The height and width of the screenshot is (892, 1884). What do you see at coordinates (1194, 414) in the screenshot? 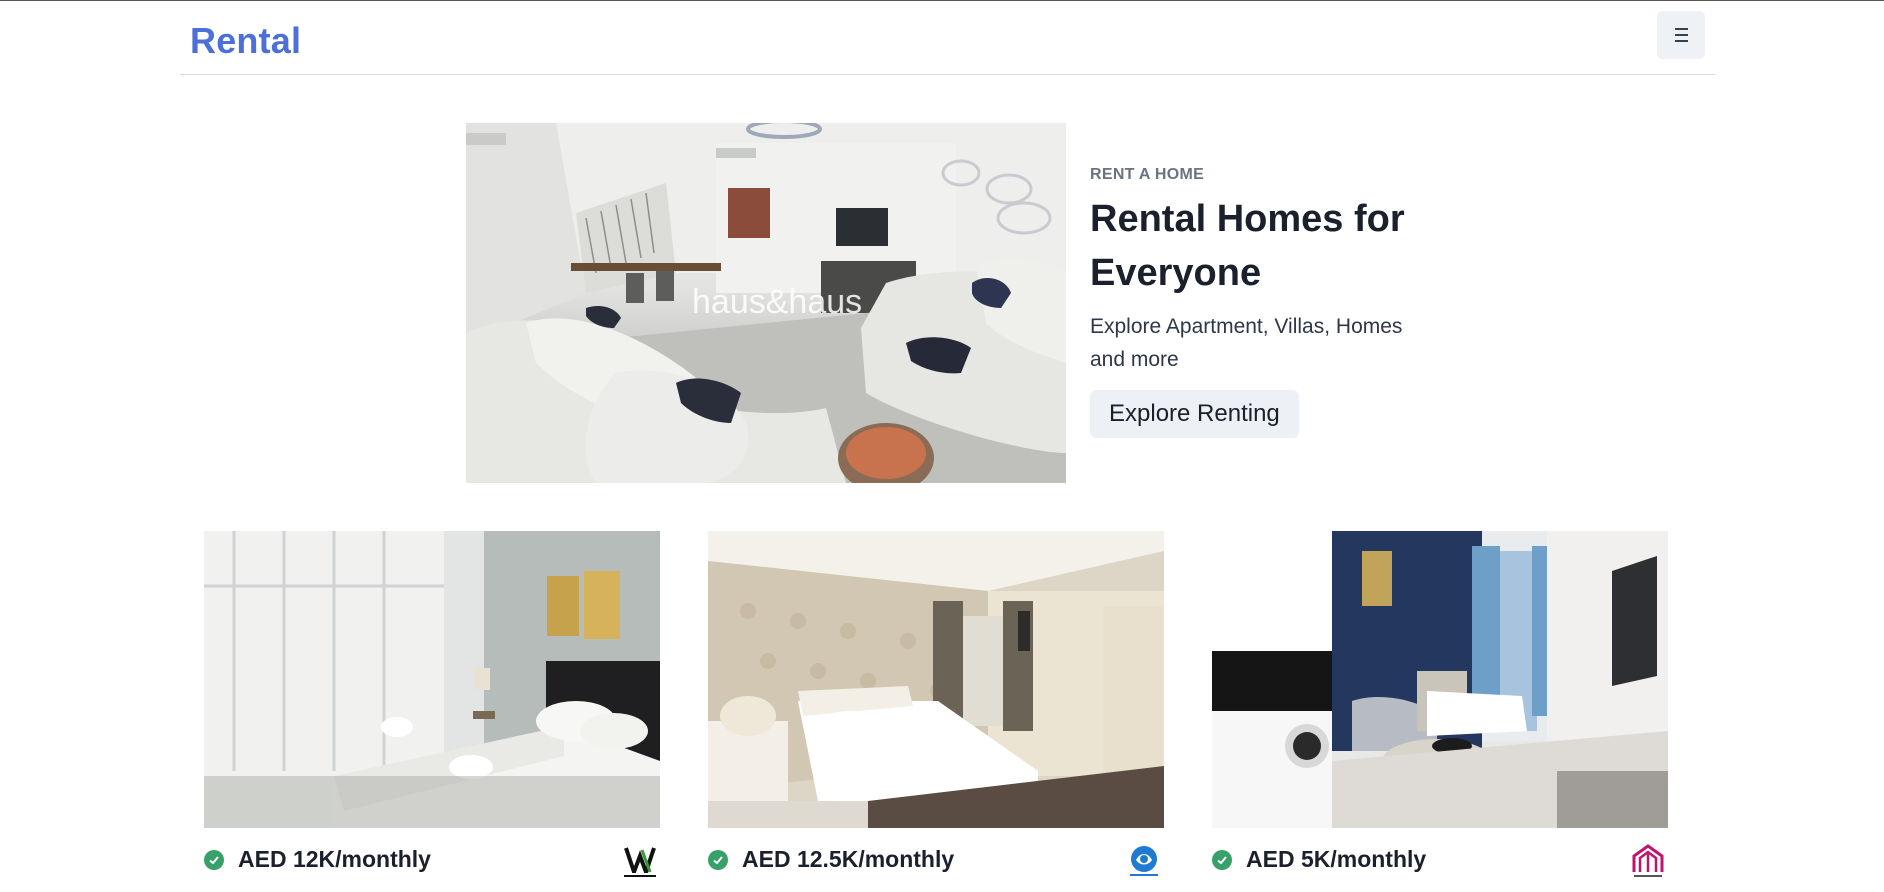
I see `explore-renting-button: Explore Renting` at bounding box center [1194, 414].